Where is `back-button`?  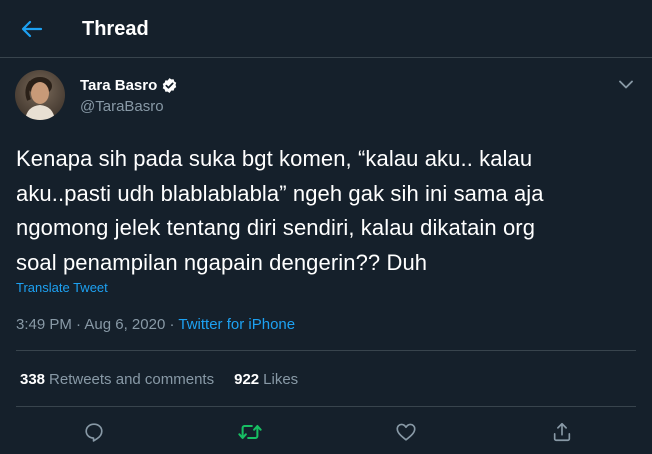 back-button is located at coordinates (32, 29).